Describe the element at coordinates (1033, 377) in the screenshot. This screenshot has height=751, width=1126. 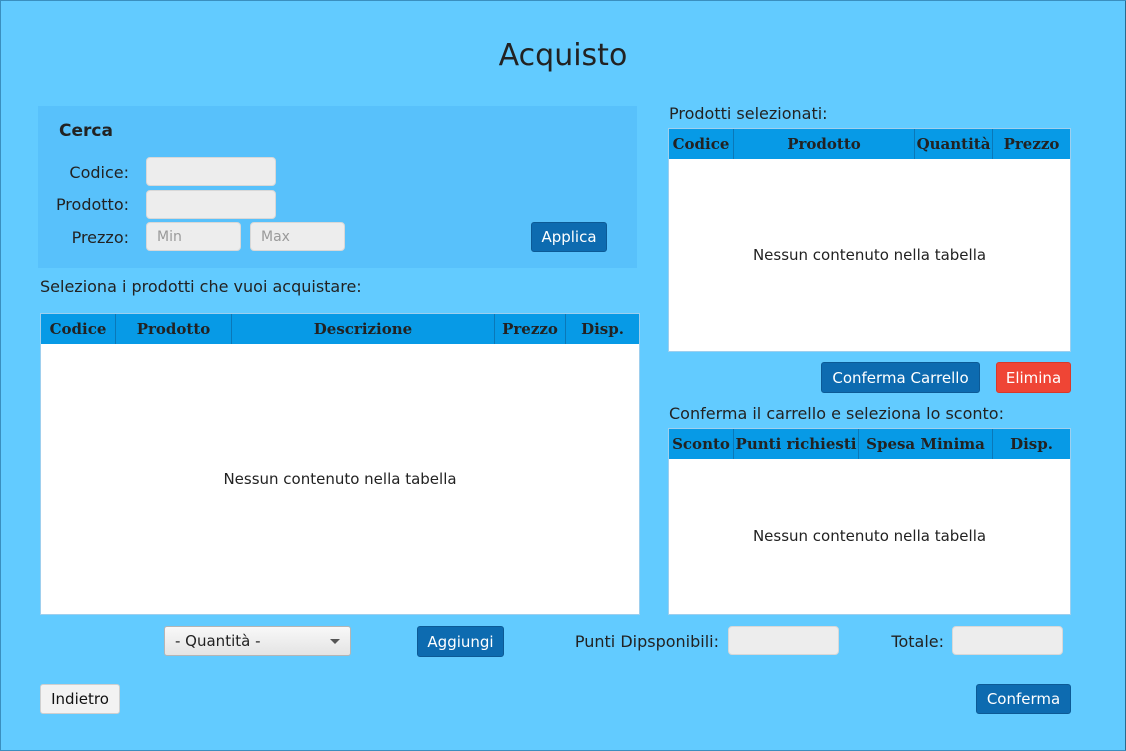
I see `delete-button: Elimina` at that location.